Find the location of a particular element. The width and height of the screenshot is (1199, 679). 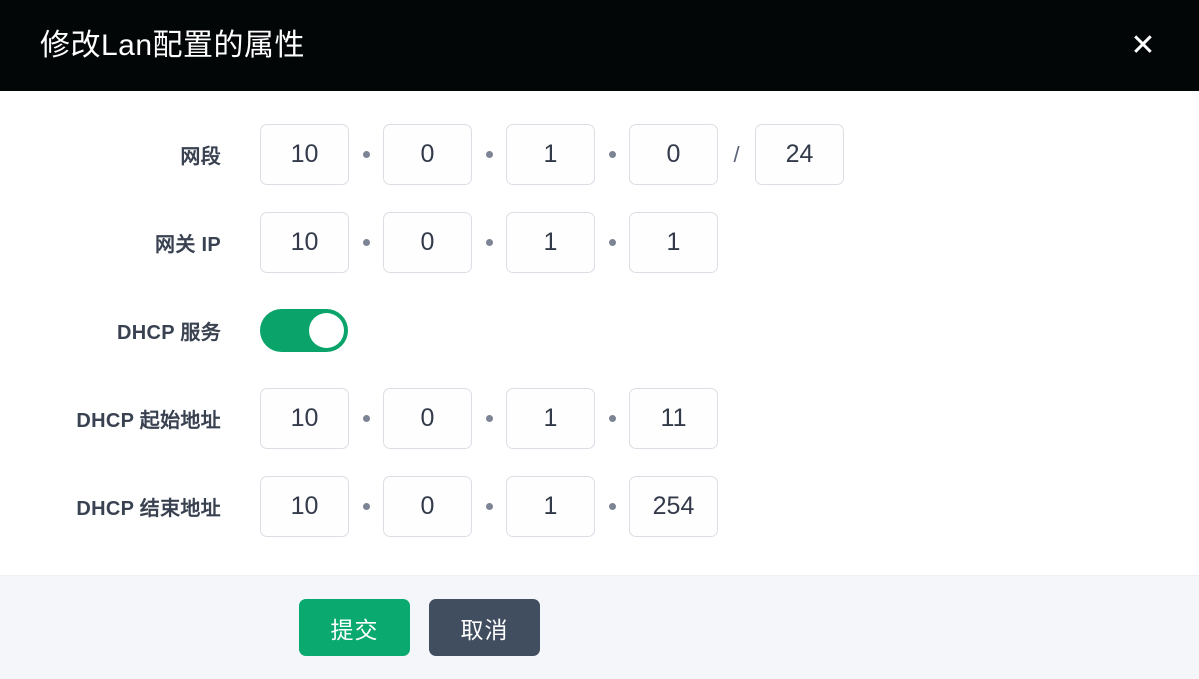

label-dhcp-start: DHCP 起始地址 is located at coordinates (148, 421).